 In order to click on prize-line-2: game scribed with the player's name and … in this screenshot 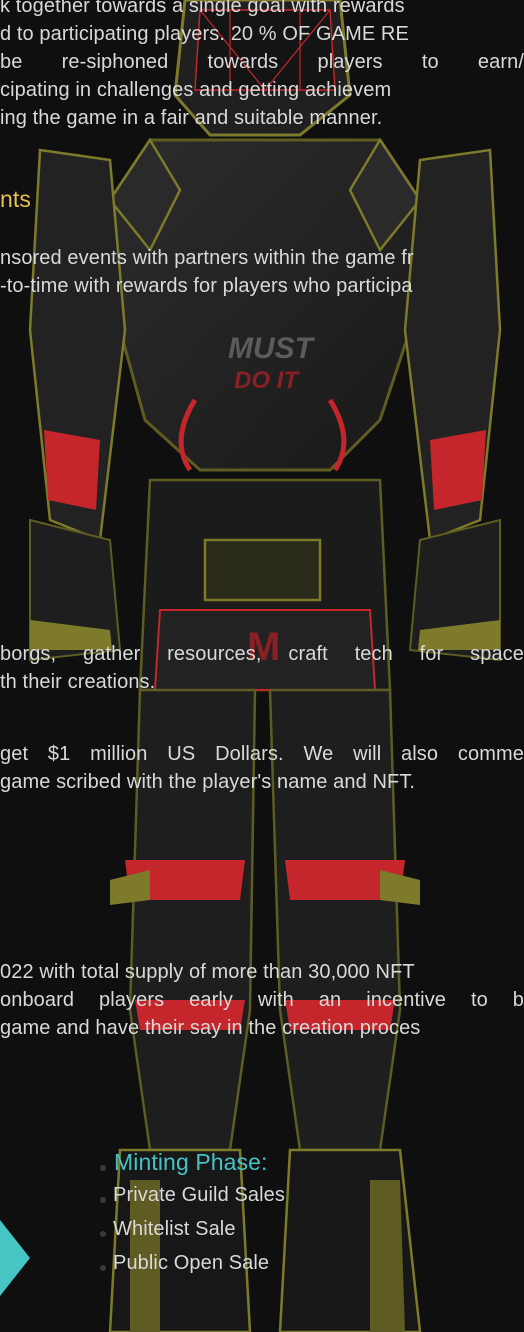, I will do `click(208, 782)`.